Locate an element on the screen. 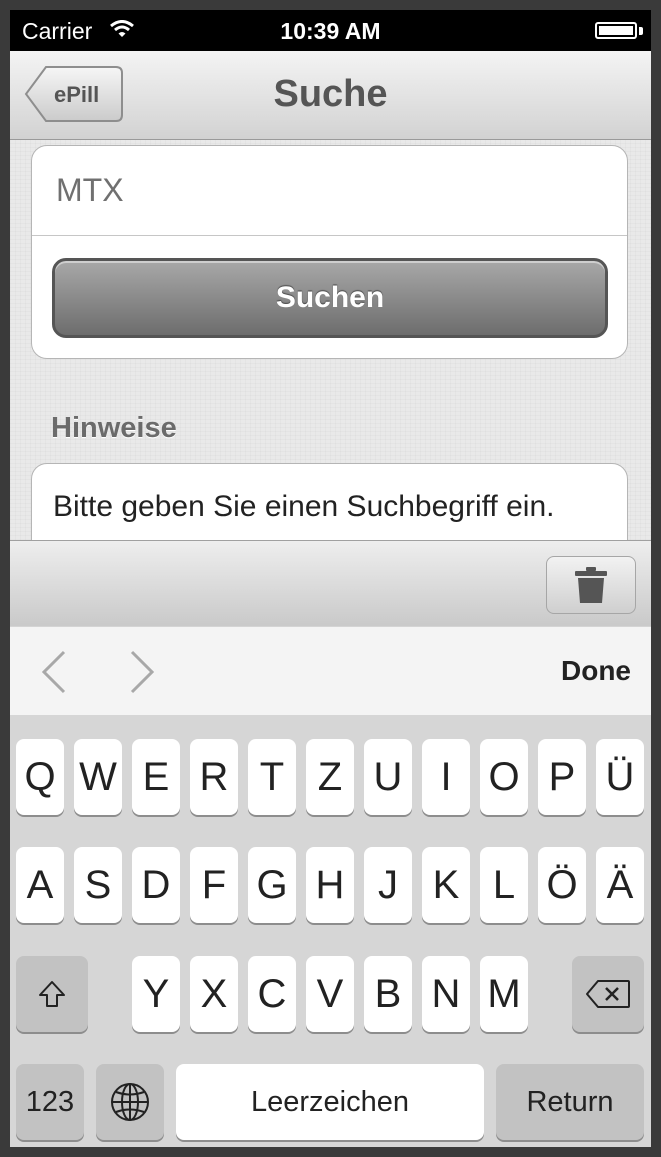 The width and height of the screenshot is (661, 1157). globe-key is located at coordinates (130, 1102).